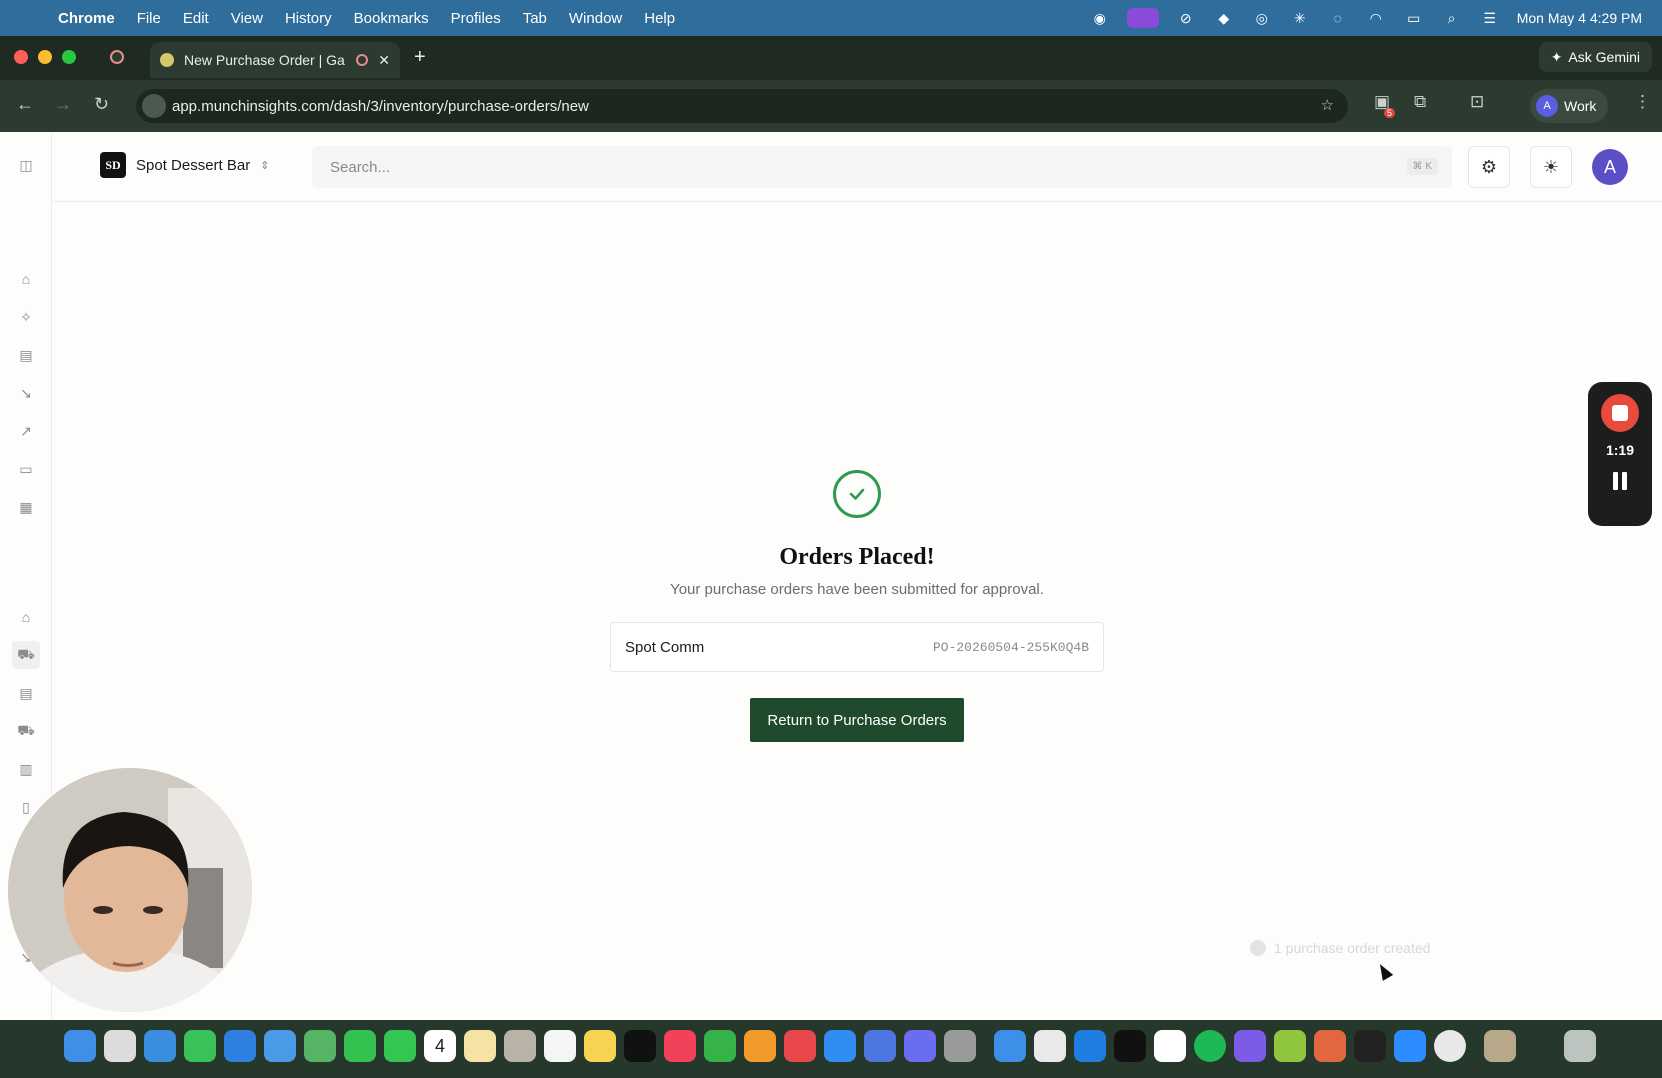  I want to click on notes-icon, so click(600, 1046).